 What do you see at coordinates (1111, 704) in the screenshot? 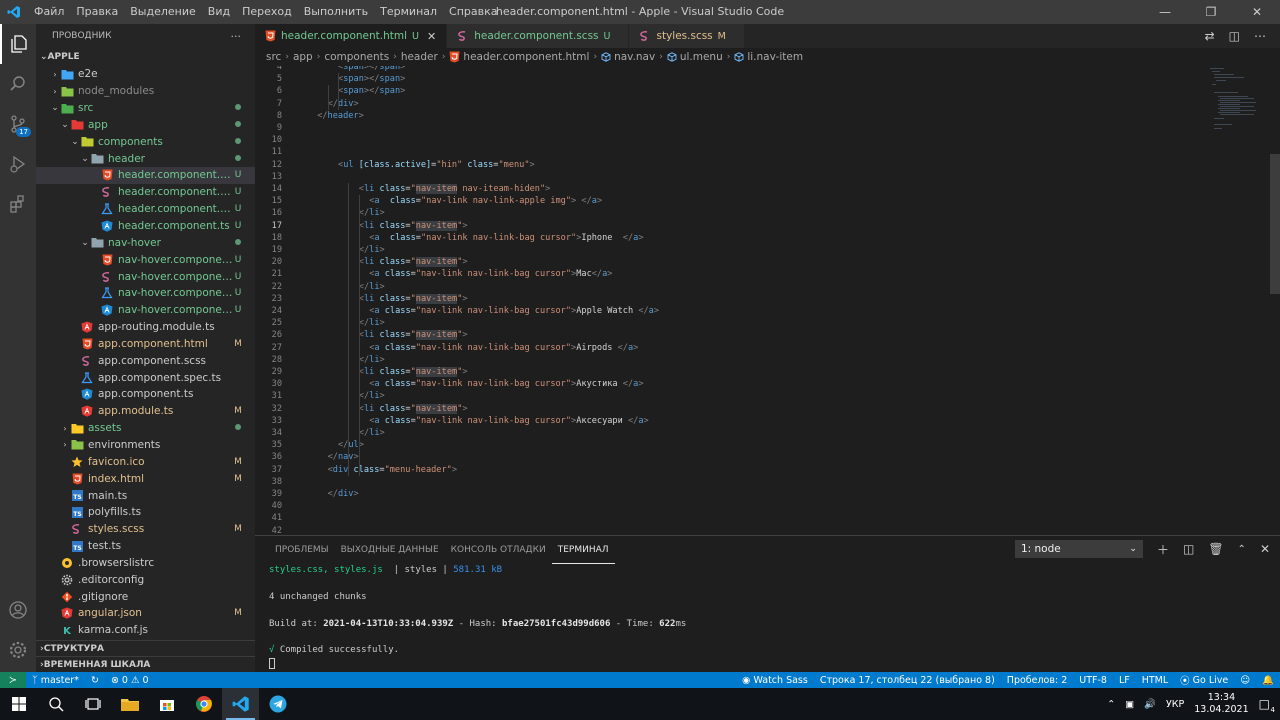
I see `tray-chevron-up-icon: ⌃` at bounding box center [1111, 704].